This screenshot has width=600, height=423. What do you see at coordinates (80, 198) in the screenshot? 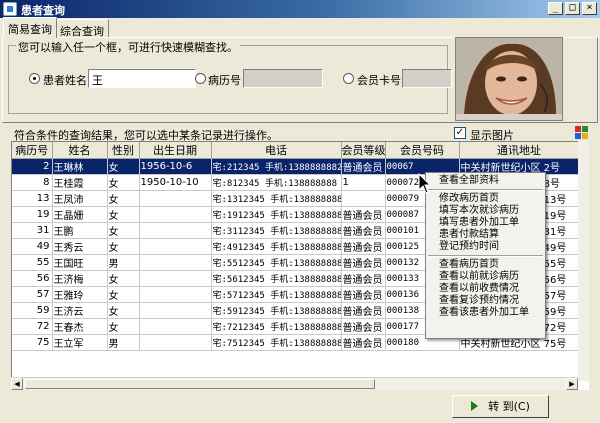
I see `table-cell: 王凤沛` at bounding box center [80, 198].